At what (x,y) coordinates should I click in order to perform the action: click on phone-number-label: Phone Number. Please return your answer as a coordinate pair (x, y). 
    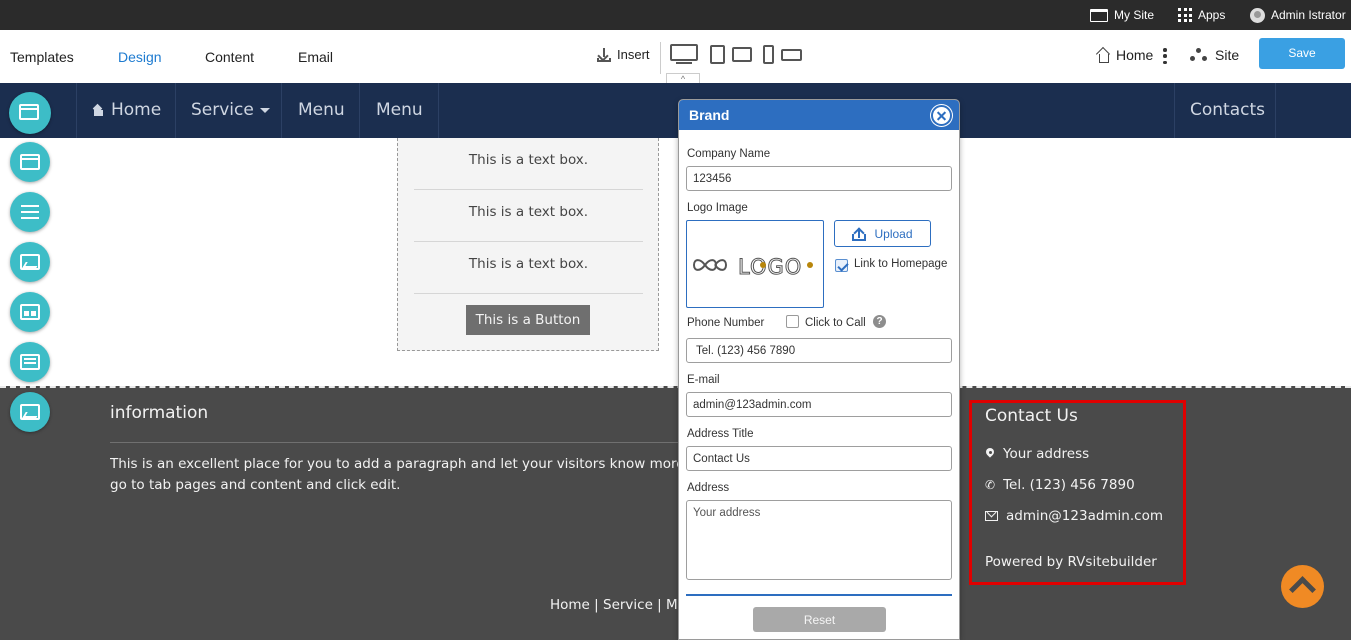
    Looking at the image, I should click on (726, 323).